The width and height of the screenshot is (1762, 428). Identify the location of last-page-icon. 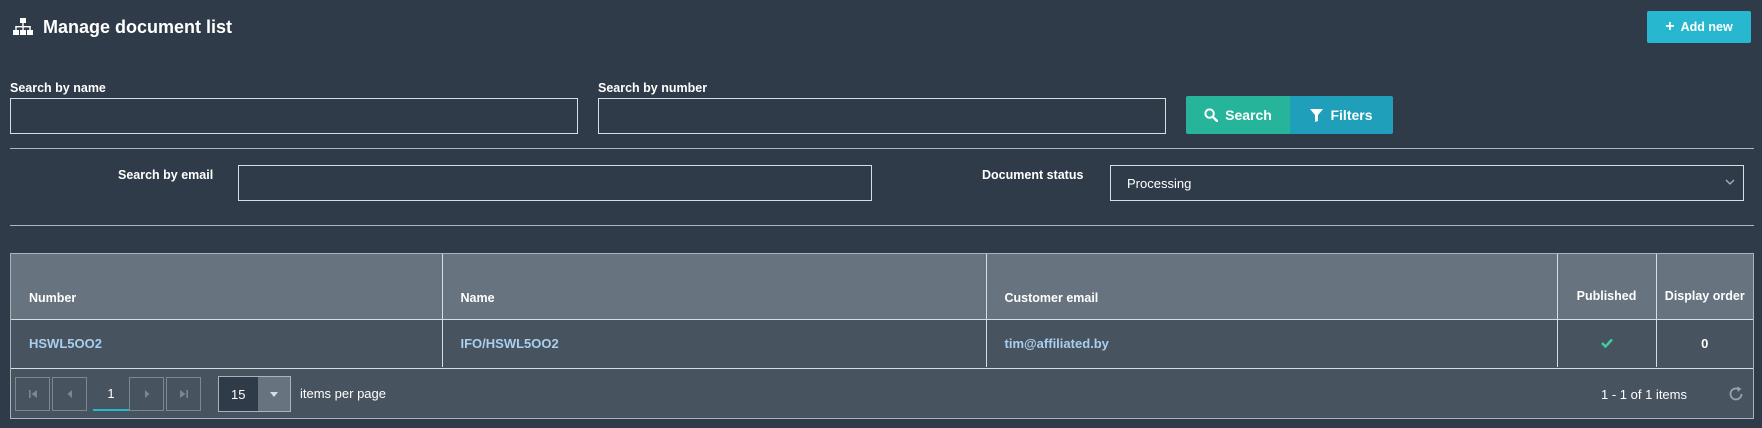
(183, 394).